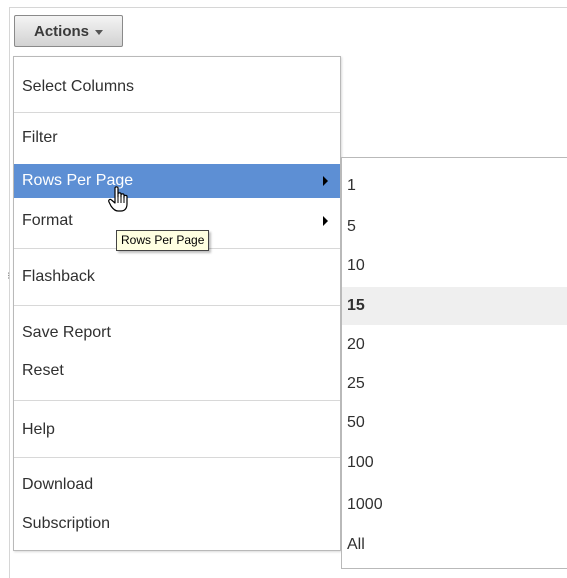  I want to click on menu-item-save-report: Save Report, so click(177, 333).